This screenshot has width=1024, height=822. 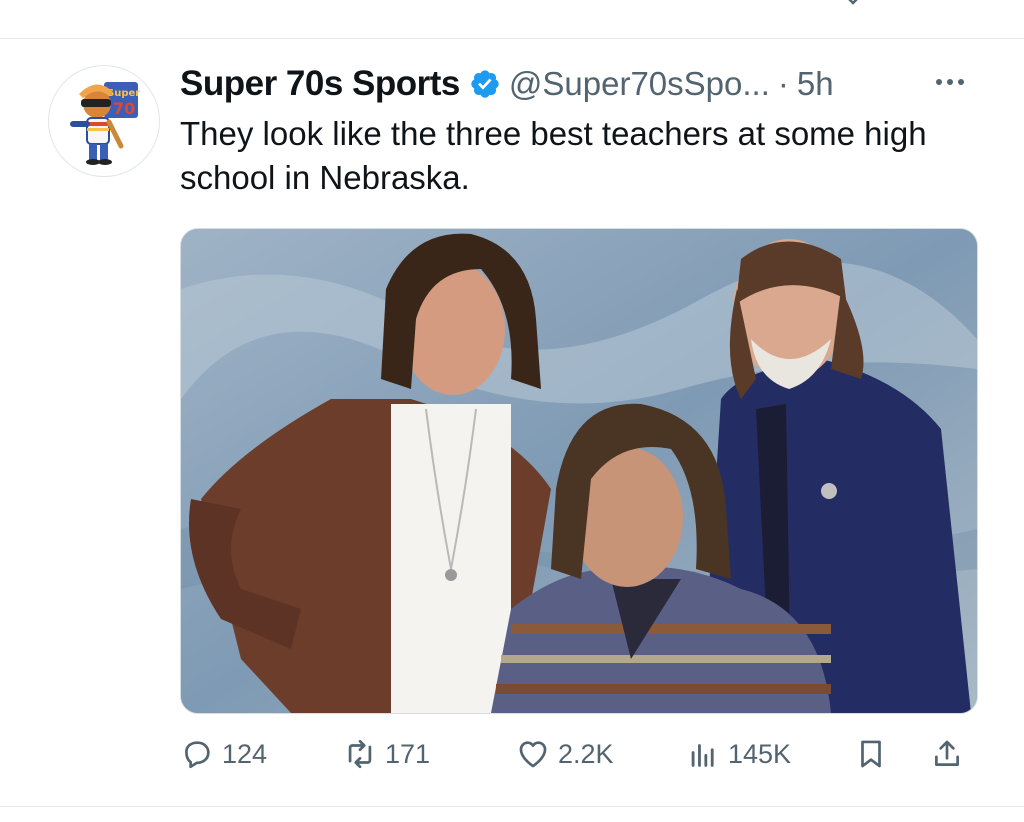 I want to click on bookmark-icon, so click(x=871, y=754).